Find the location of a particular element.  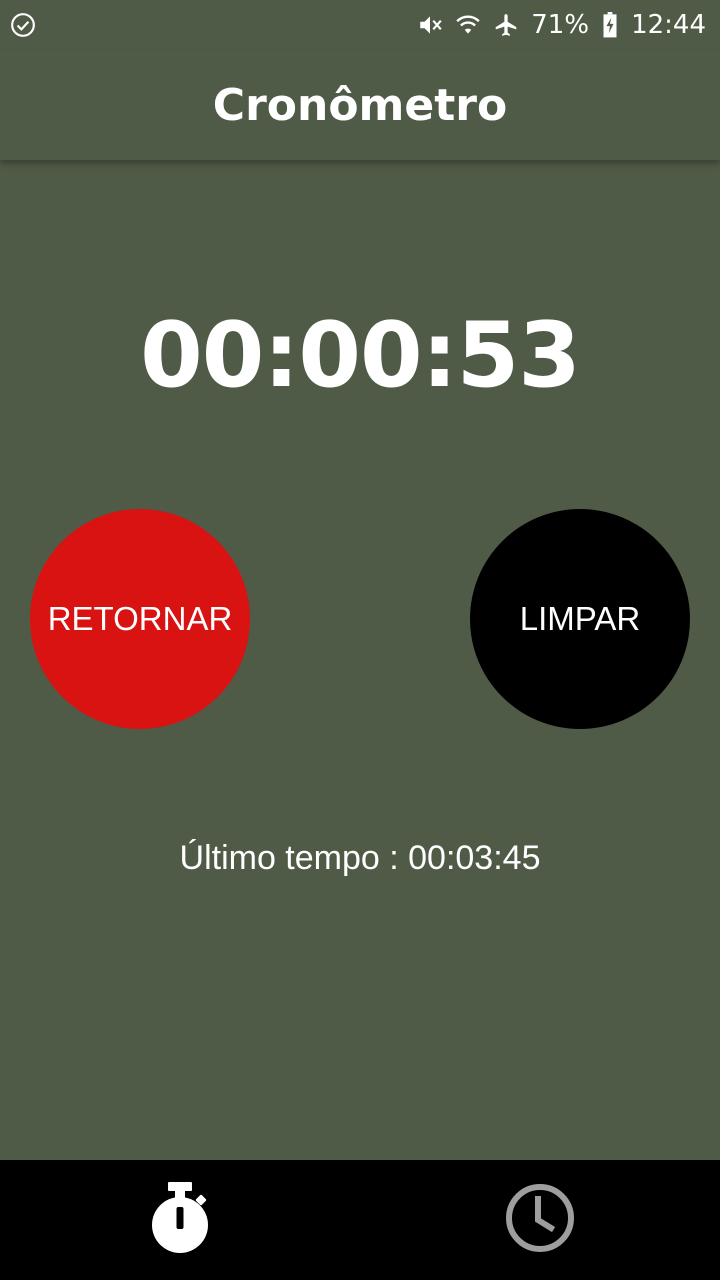

nav-item-history is located at coordinates (540, 1220).